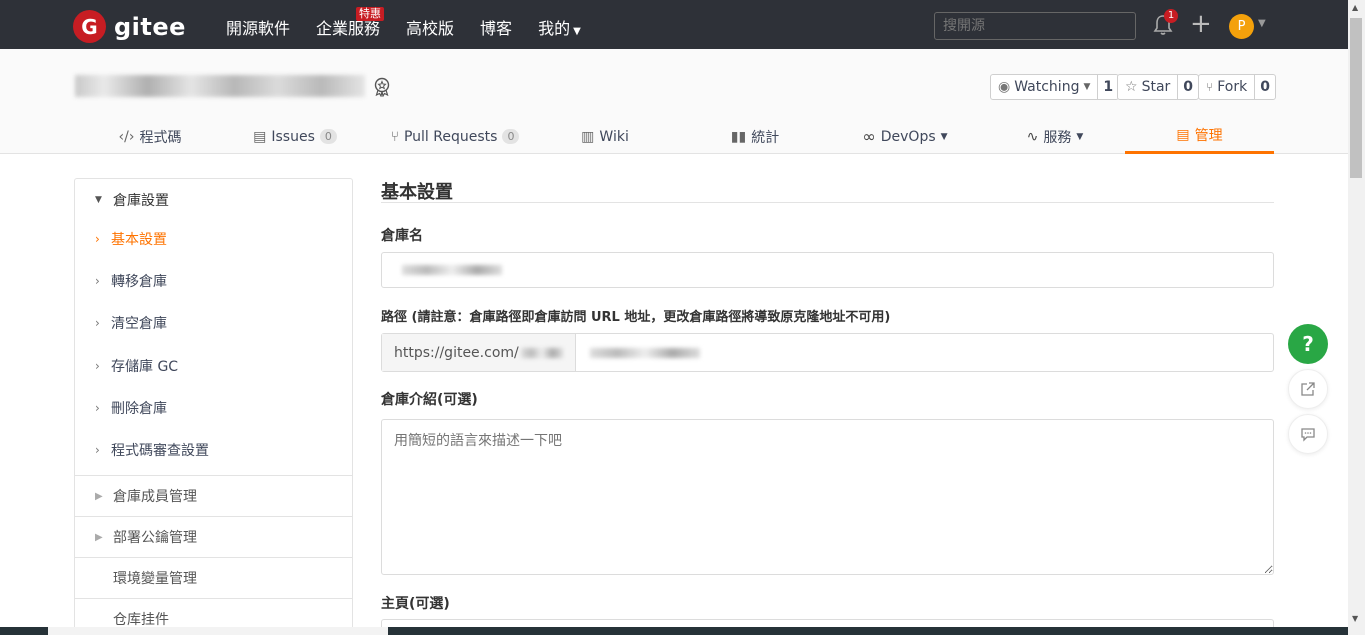  I want to click on path-prefix-text: https://gitee.com/, so click(456, 352).